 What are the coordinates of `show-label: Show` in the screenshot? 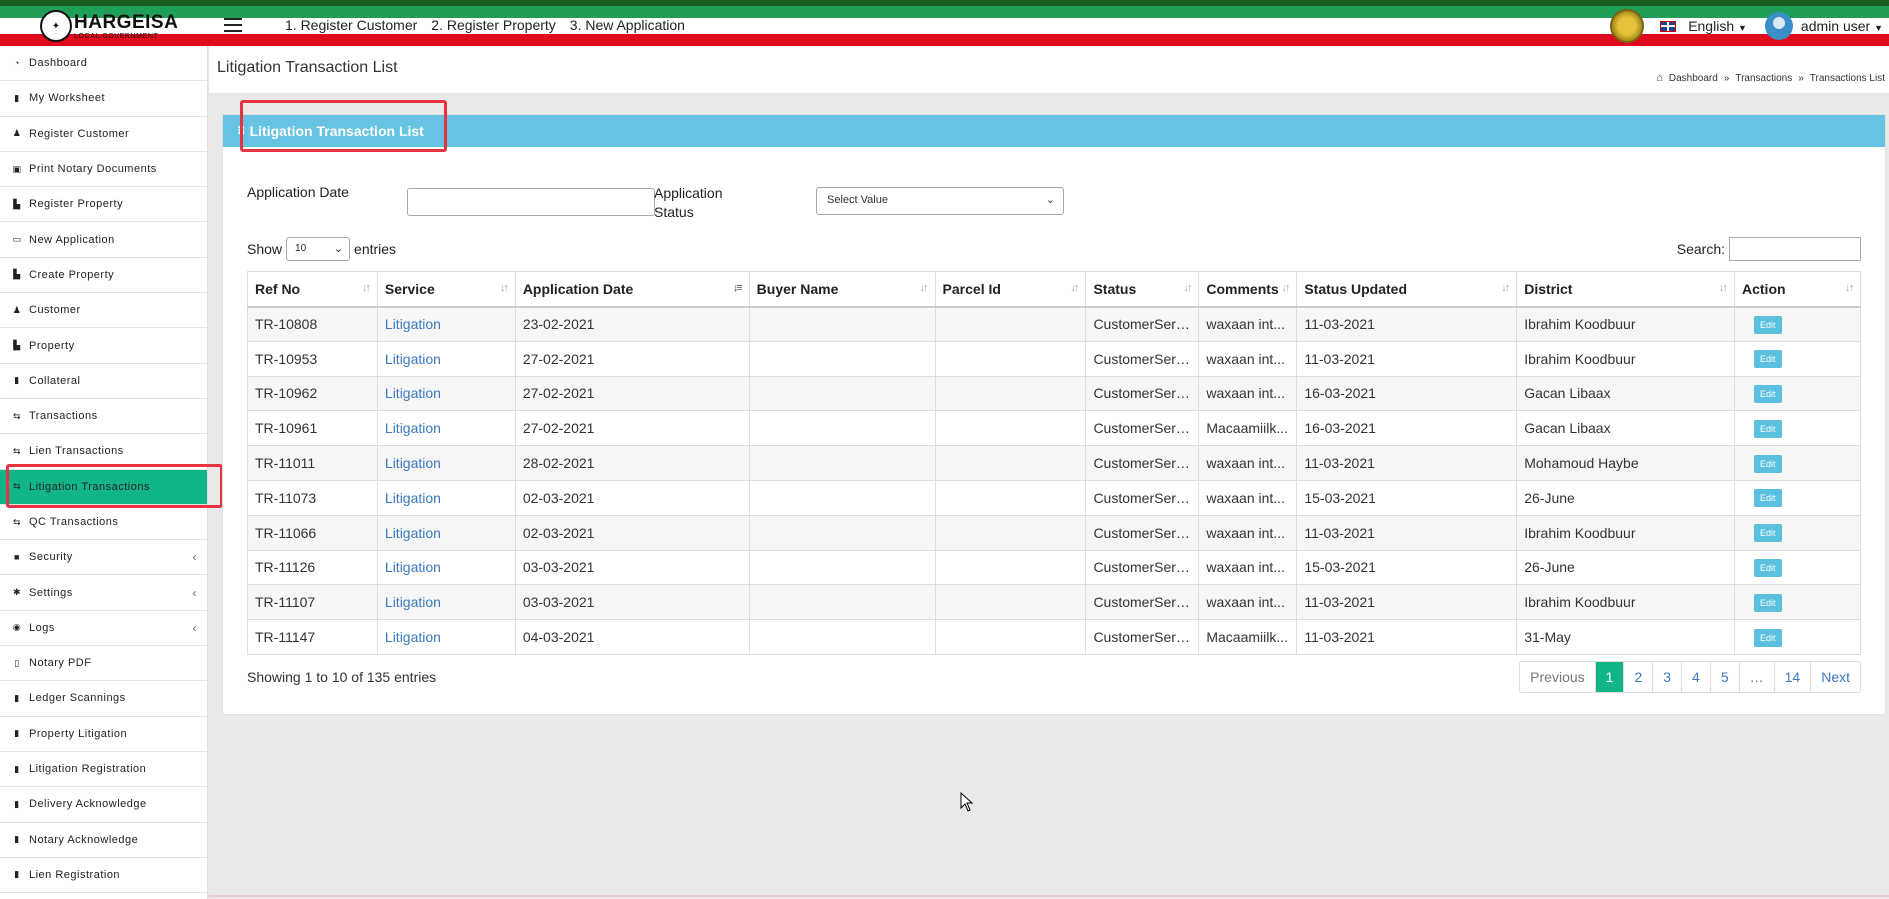 It's located at (265, 249).